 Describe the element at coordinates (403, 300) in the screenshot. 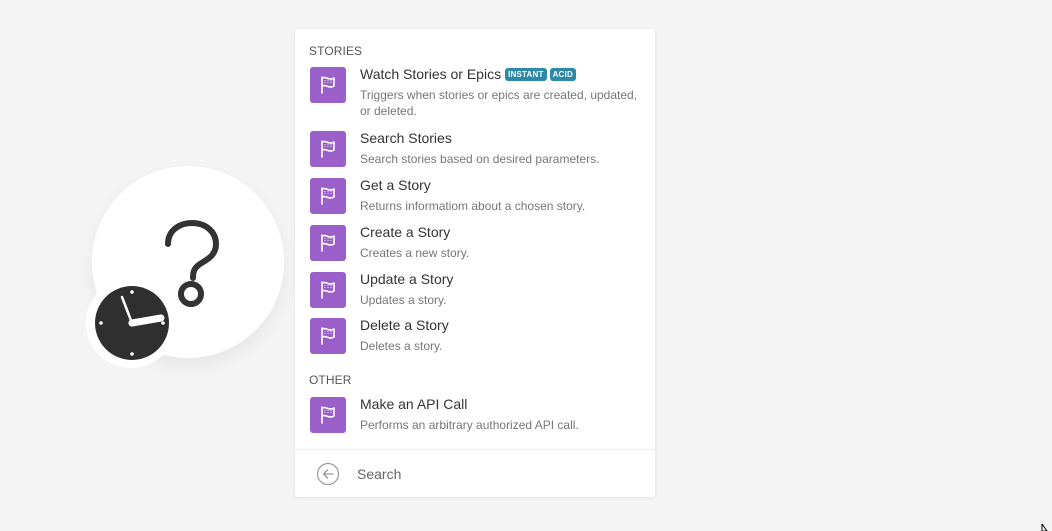

I see `module-item-description: Updates a story.` at that location.